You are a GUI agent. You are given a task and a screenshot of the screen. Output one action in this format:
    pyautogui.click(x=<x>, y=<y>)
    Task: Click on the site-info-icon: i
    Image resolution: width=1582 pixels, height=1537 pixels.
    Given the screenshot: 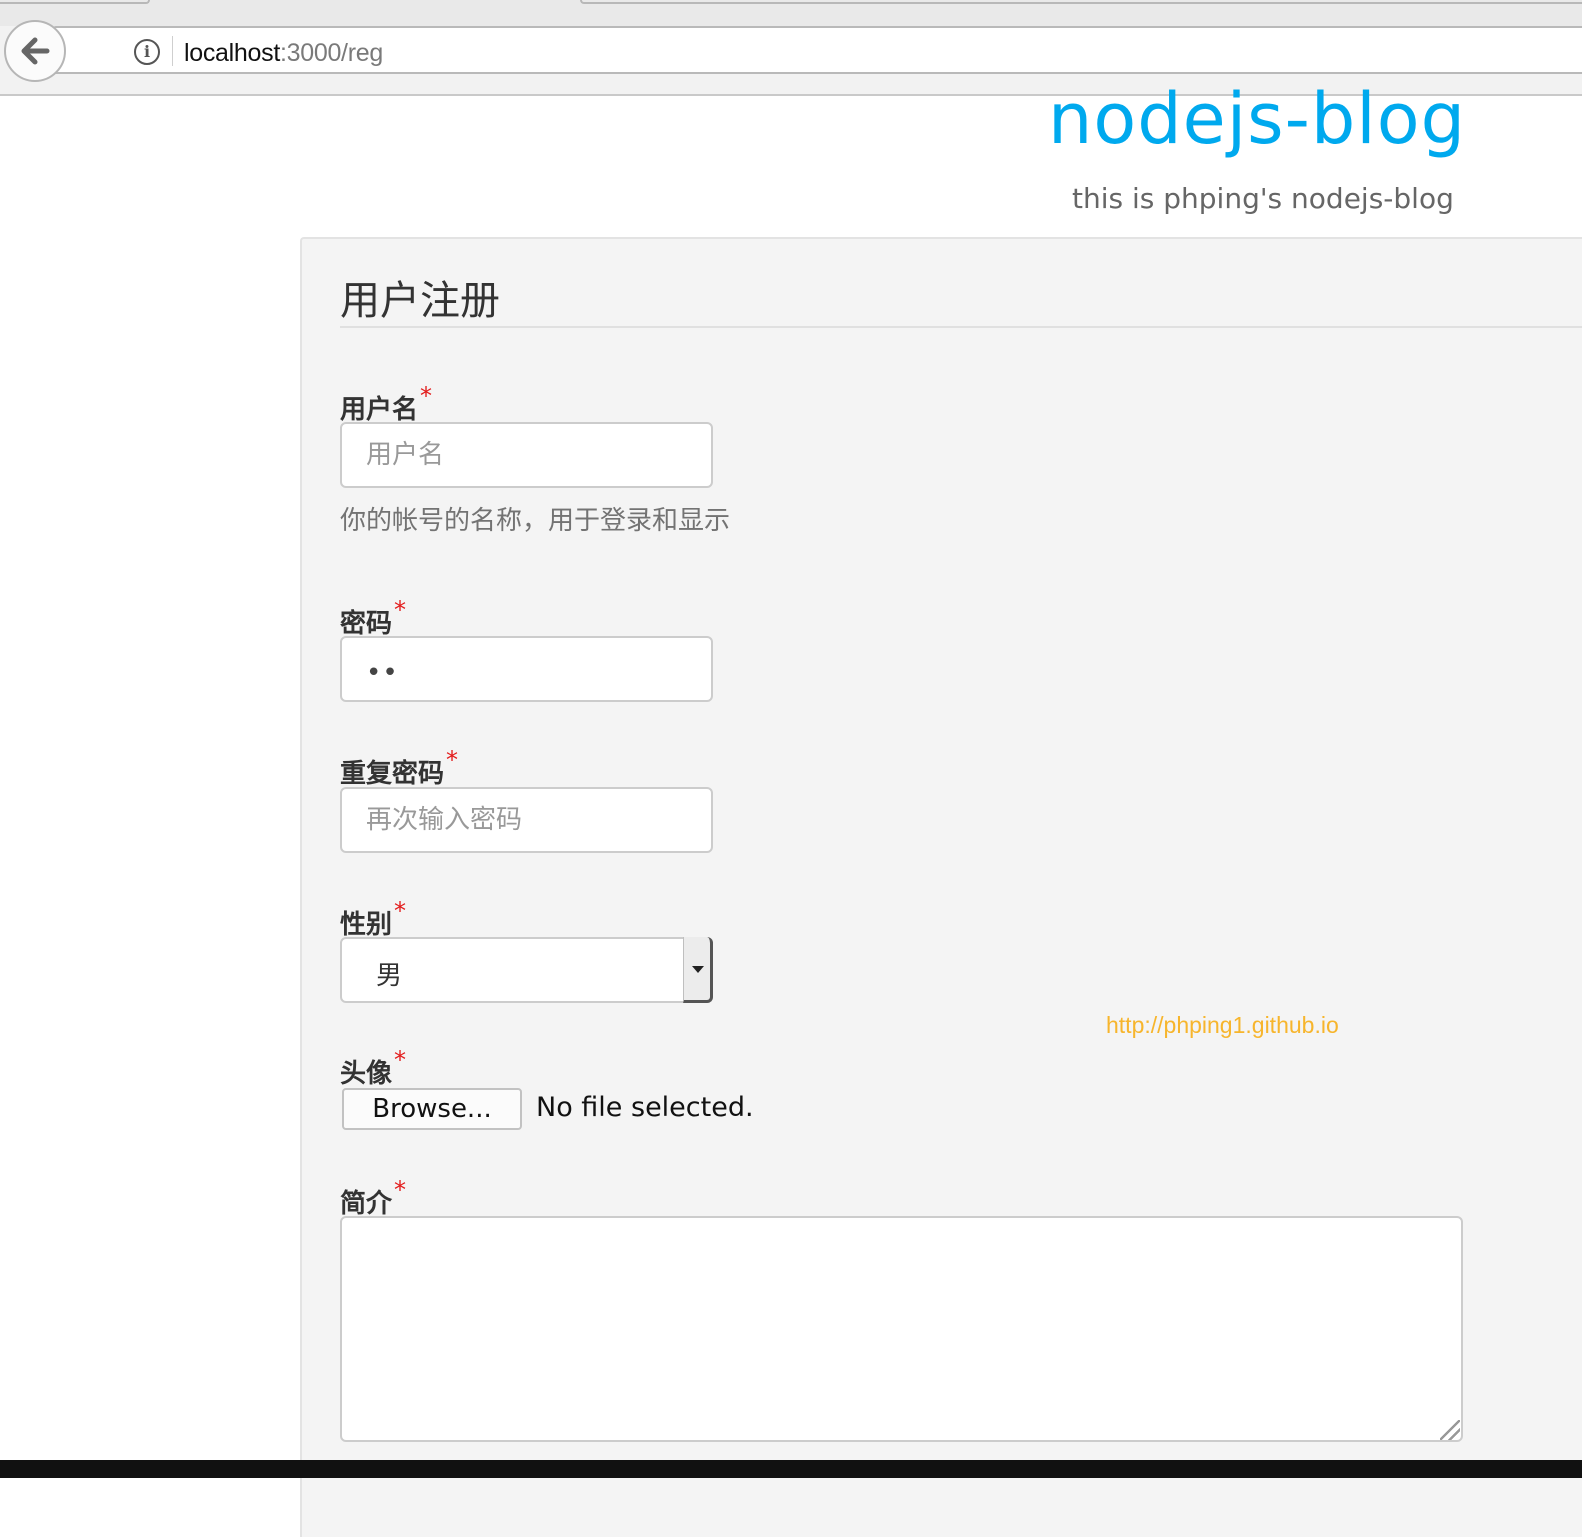 What is the action you would take?
    pyautogui.click(x=147, y=52)
    